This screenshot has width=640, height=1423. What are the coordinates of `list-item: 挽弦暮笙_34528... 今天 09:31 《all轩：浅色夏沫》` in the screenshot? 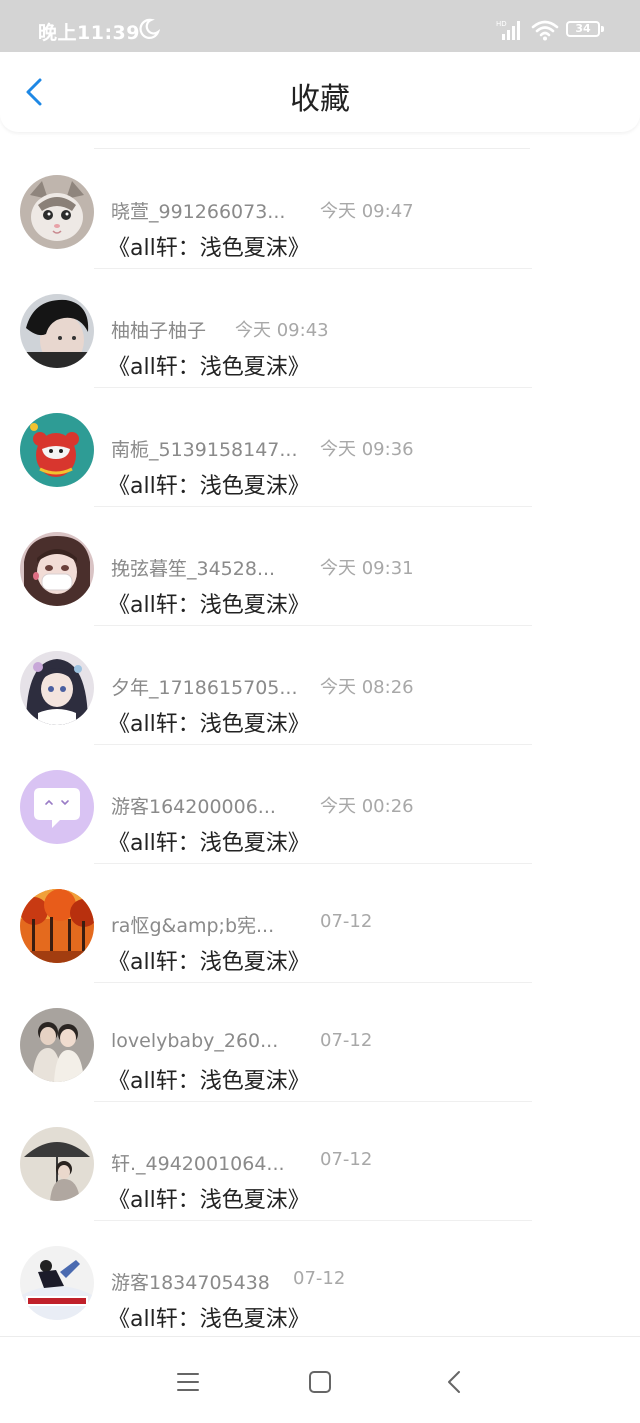 It's located at (320, 566).